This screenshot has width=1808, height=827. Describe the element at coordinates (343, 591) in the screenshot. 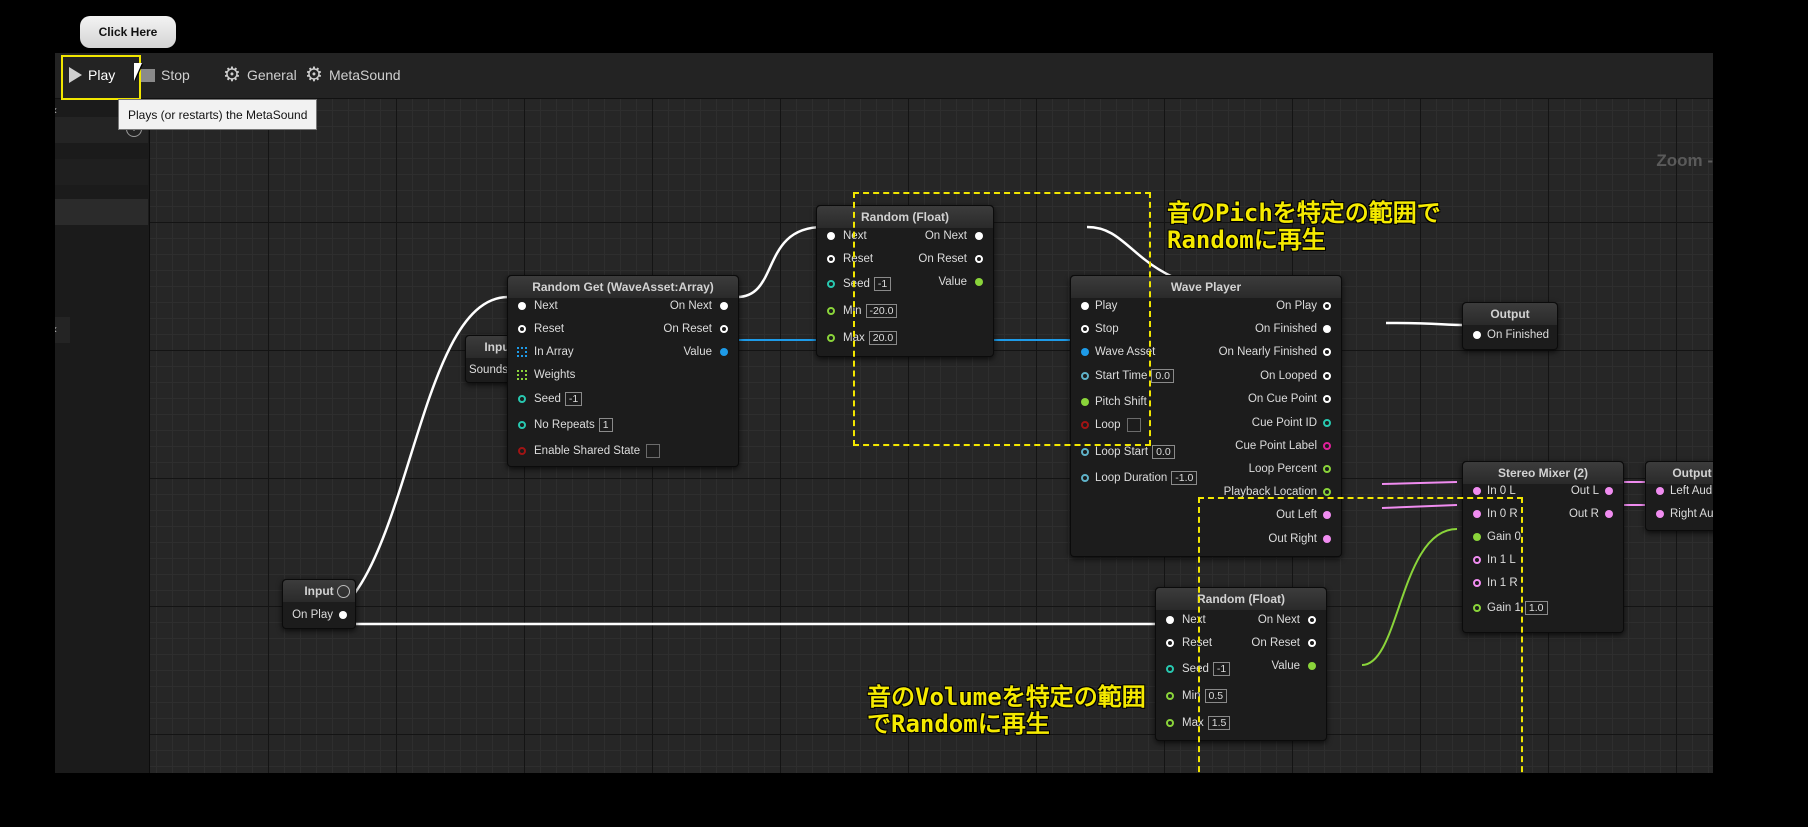

I see `settings-circle-icon` at that location.